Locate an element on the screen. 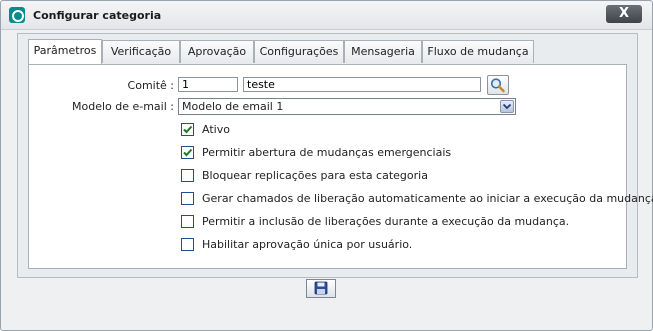 This screenshot has width=653, height=331. close-button: X is located at coordinates (624, 14).